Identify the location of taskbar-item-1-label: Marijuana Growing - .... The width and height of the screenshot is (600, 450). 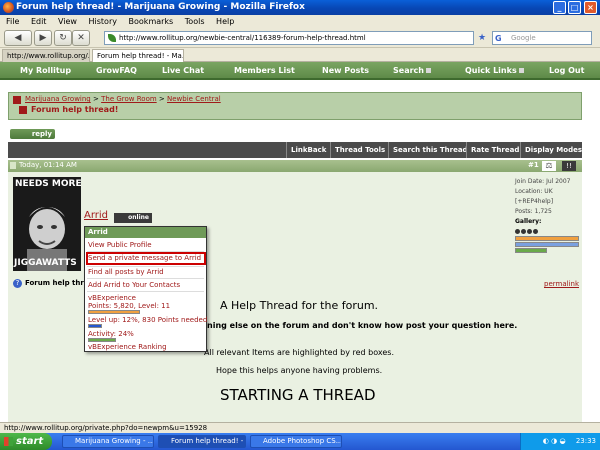
(114, 441).